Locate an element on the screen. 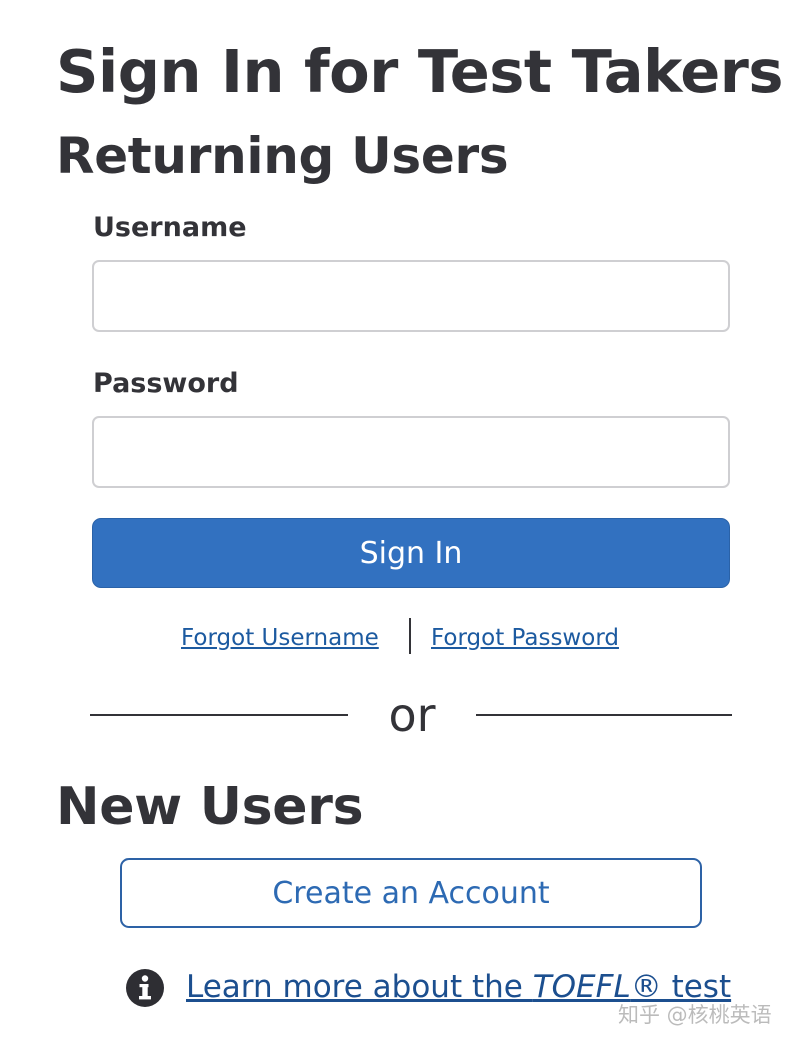  new-users-heading: New Users is located at coordinates (210, 807).